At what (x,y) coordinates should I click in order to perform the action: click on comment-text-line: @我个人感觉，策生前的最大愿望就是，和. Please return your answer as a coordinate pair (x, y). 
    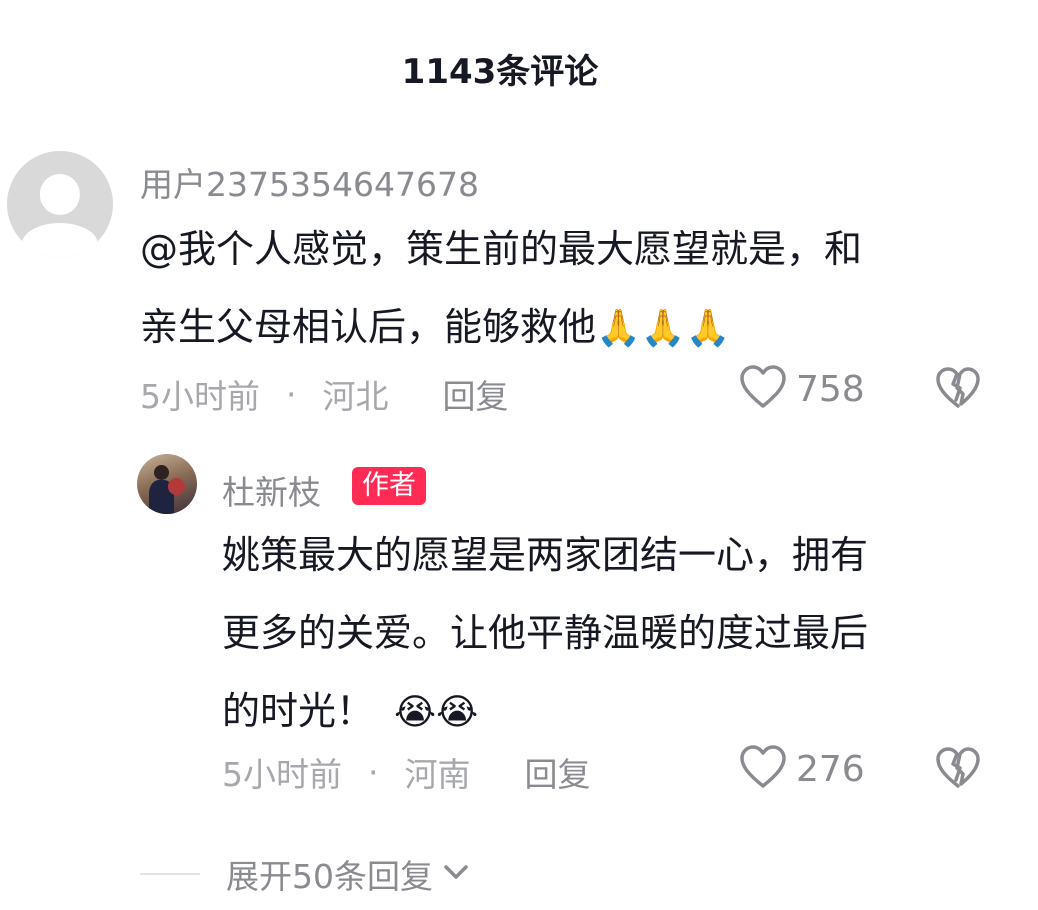
    Looking at the image, I should click on (501, 249).